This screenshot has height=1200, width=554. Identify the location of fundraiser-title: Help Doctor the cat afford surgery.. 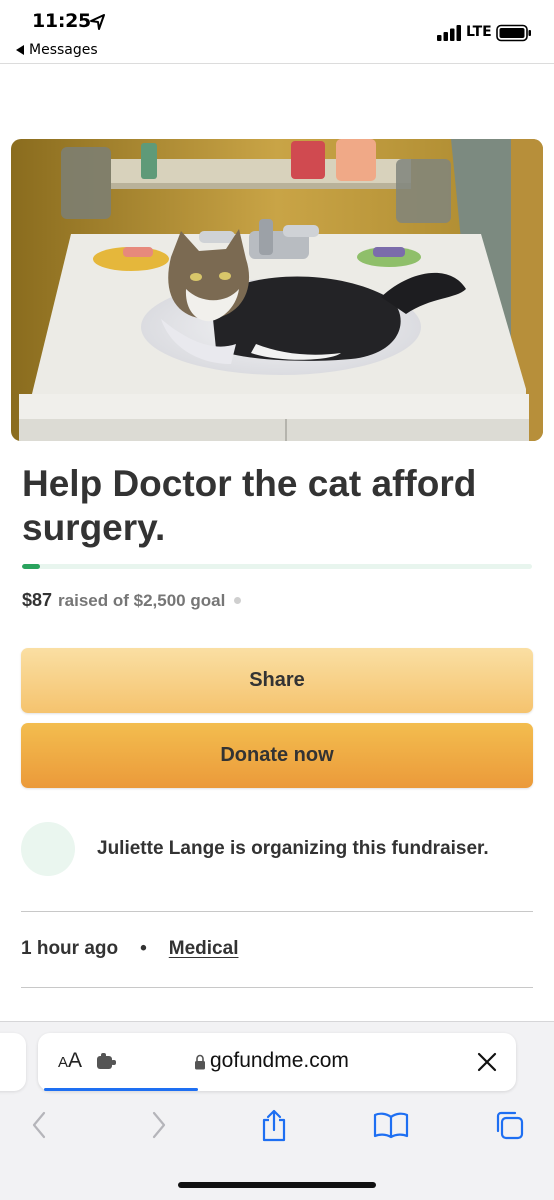
(249, 505).